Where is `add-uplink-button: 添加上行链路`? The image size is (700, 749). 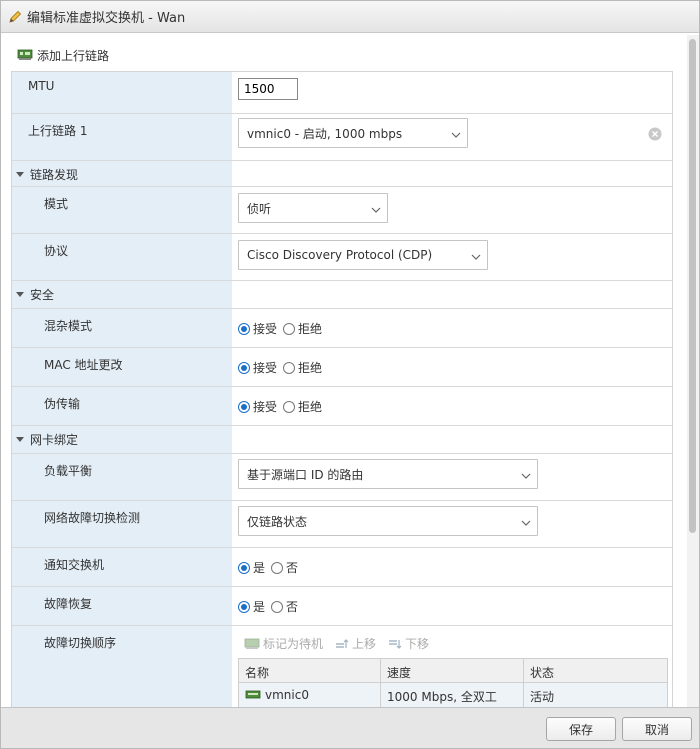 add-uplink-button: 添加上行链路 is located at coordinates (63, 55).